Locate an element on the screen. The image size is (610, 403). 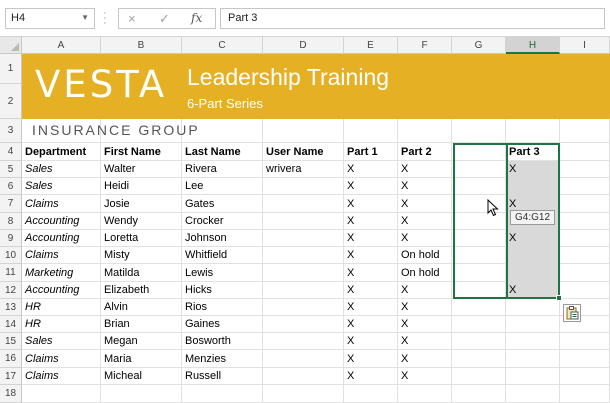
row-header-1: 1 is located at coordinates (11, 69).